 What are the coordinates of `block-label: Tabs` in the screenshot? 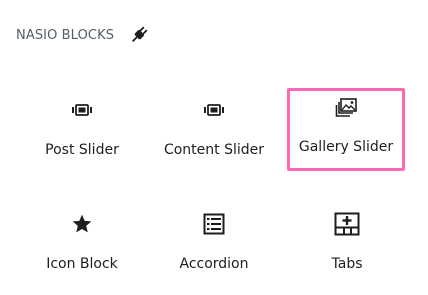 It's located at (347, 264).